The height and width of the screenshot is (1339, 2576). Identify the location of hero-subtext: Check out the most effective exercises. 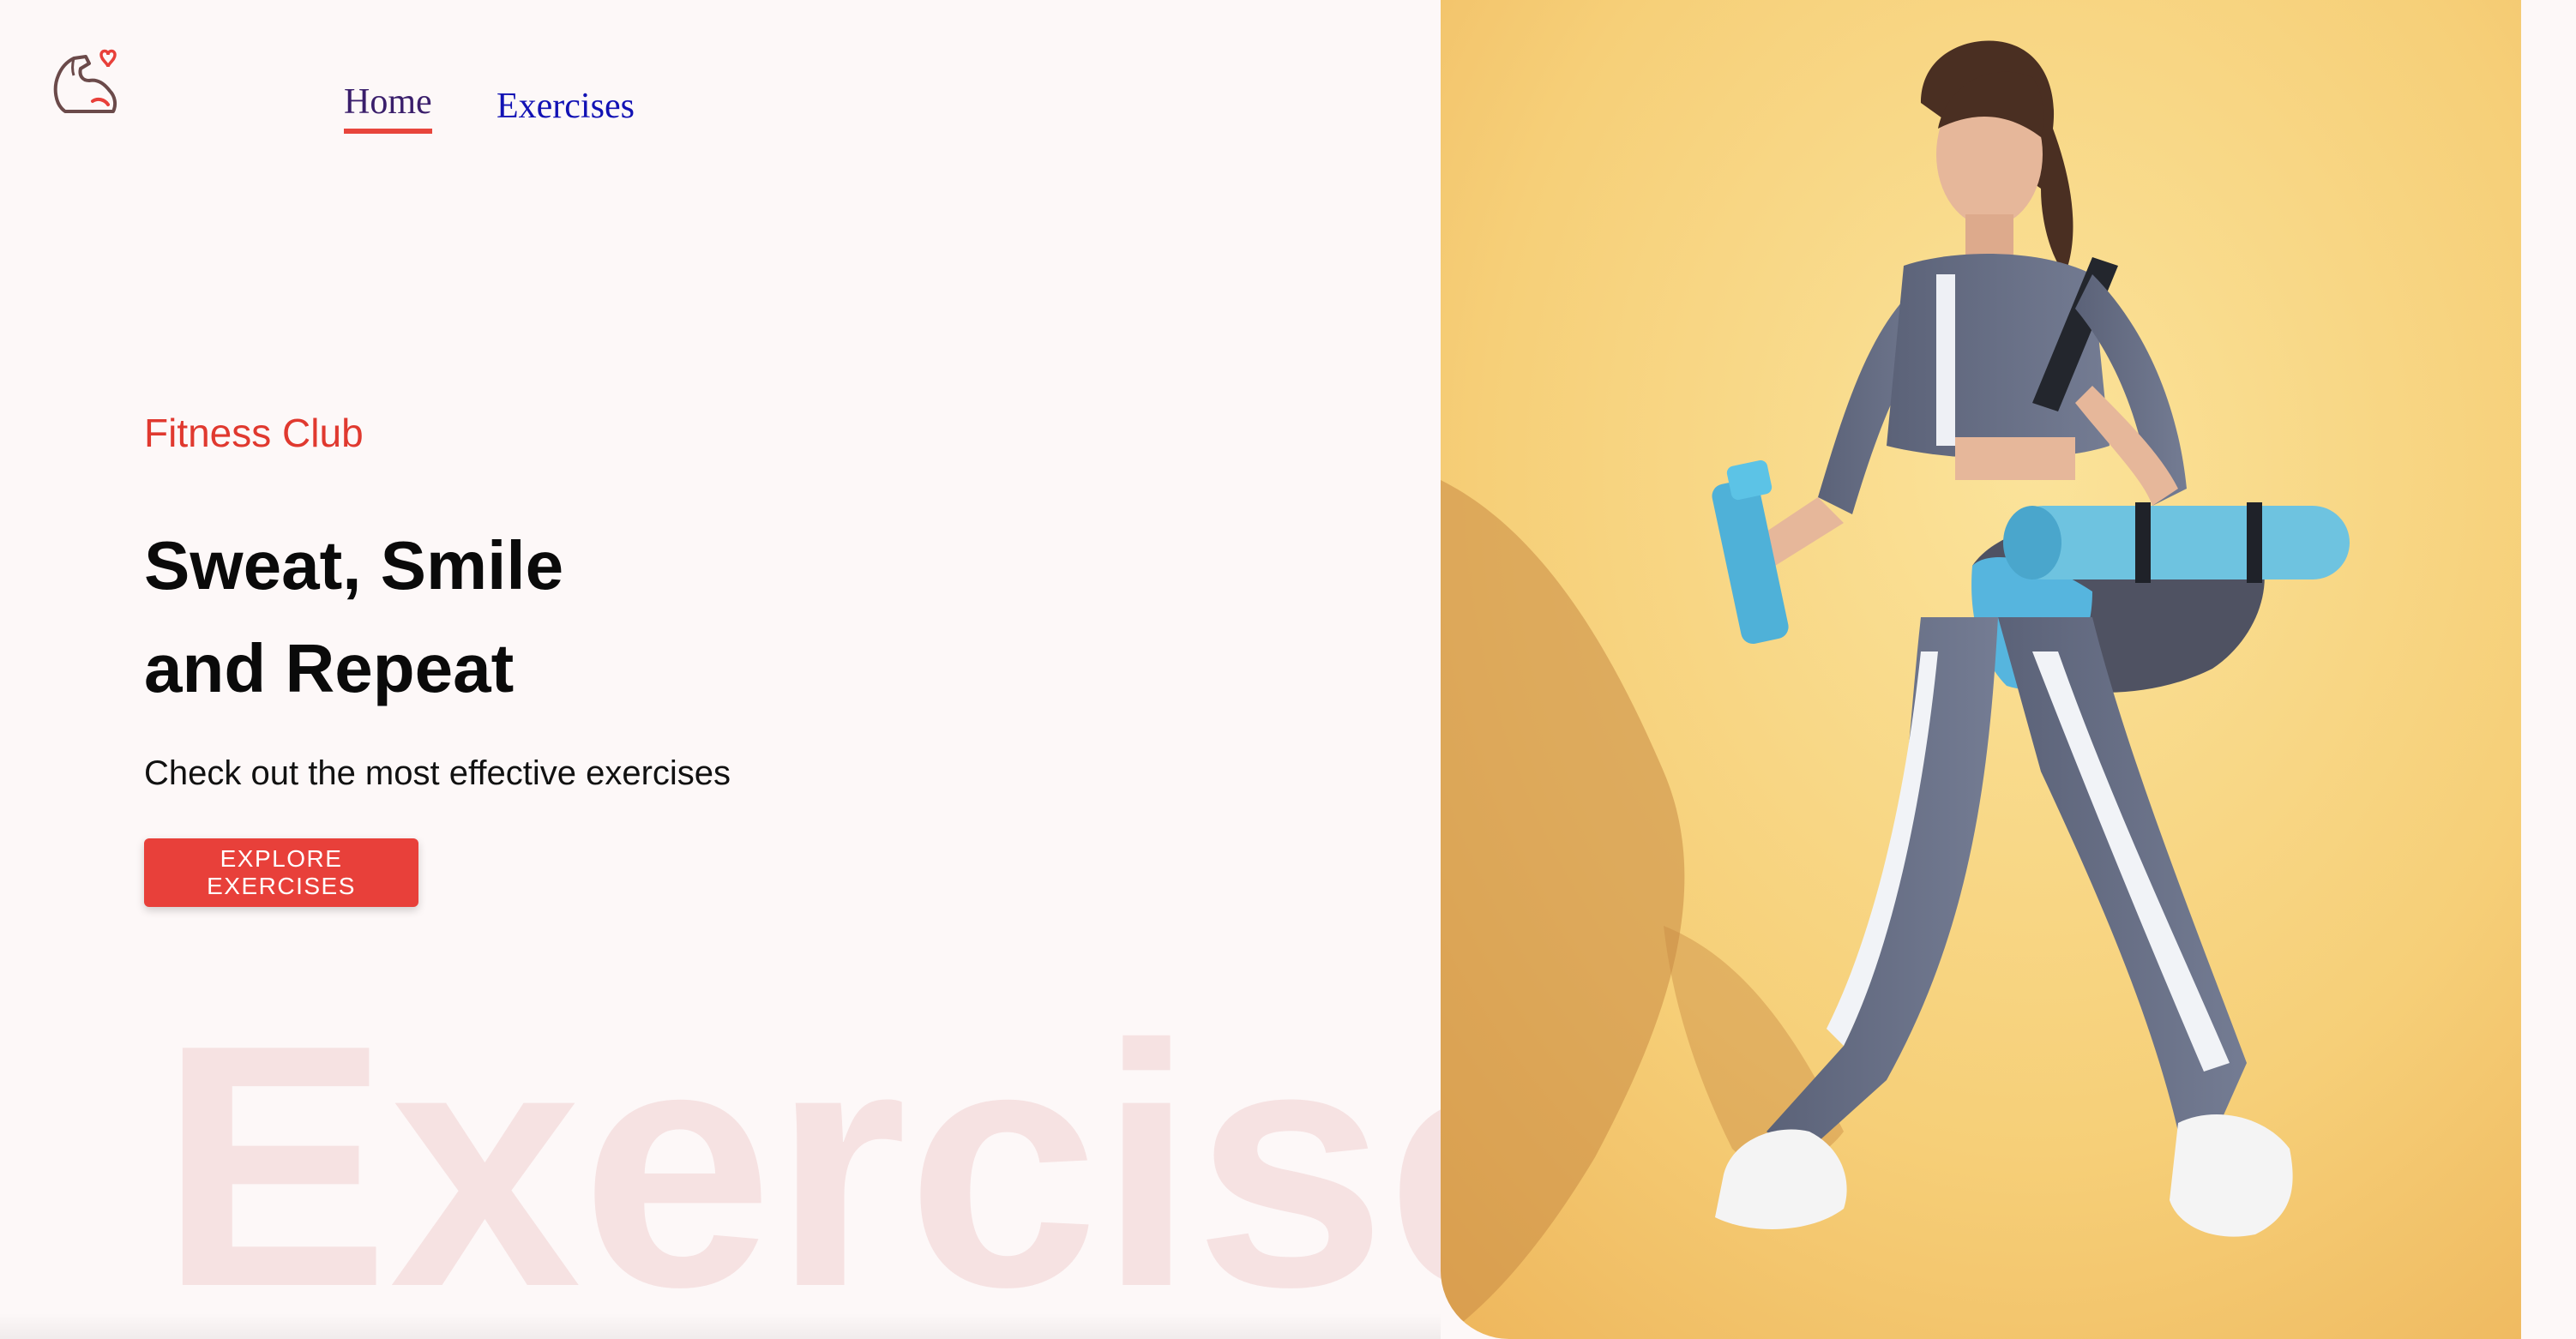
(437, 773).